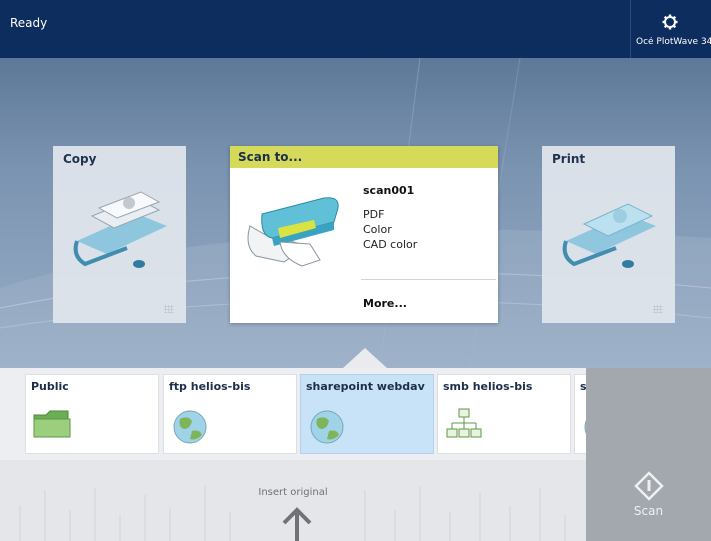  I want to click on destination-label: smb helios-bis, so click(488, 386).